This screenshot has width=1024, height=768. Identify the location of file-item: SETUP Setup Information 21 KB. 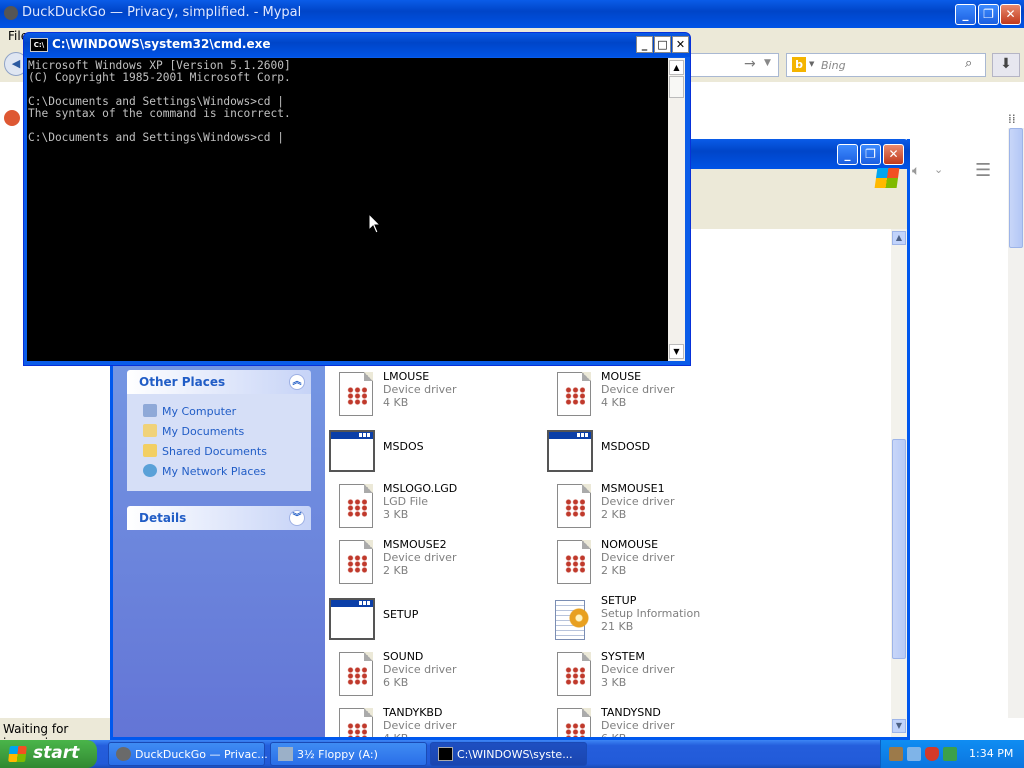
(645, 619).